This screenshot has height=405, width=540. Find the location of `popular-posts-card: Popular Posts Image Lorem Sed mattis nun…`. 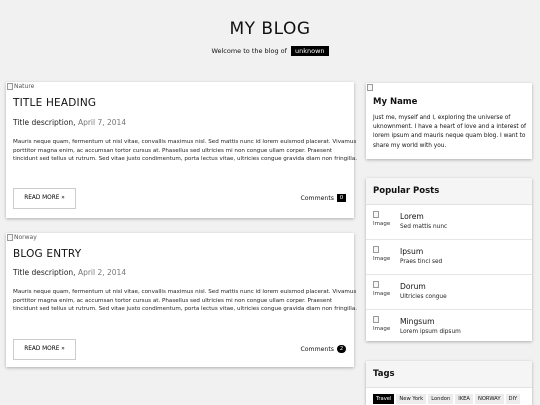

popular-posts-card: Popular Posts Image Lorem Sed mattis nun… is located at coordinates (449, 259).